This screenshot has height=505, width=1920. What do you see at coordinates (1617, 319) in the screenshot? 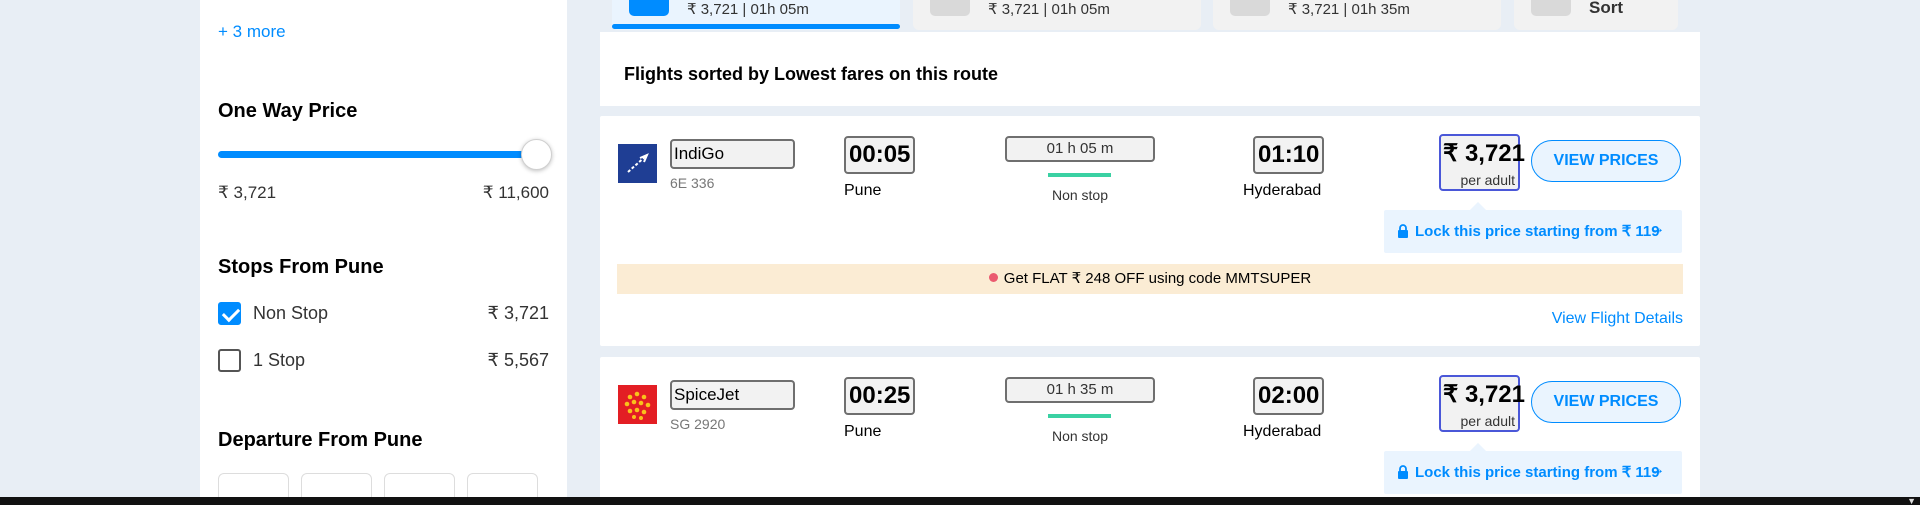
I see `view-flight-details-link: View Flight Details` at bounding box center [1617, 319].